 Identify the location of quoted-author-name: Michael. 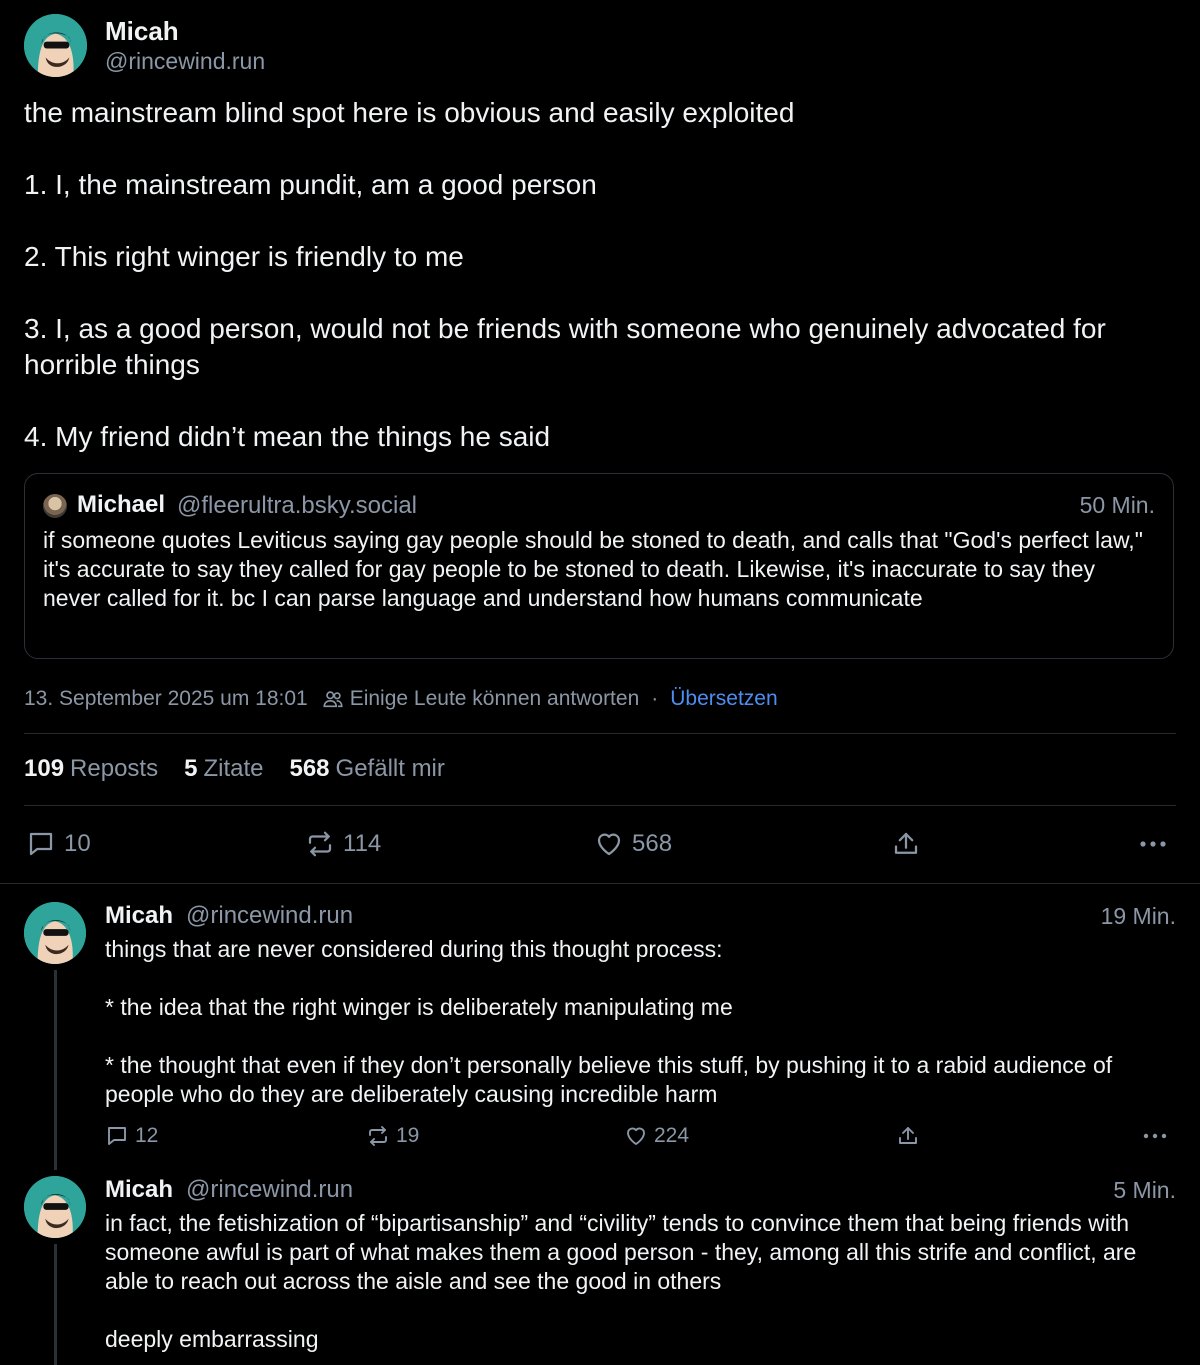
(121, 504).